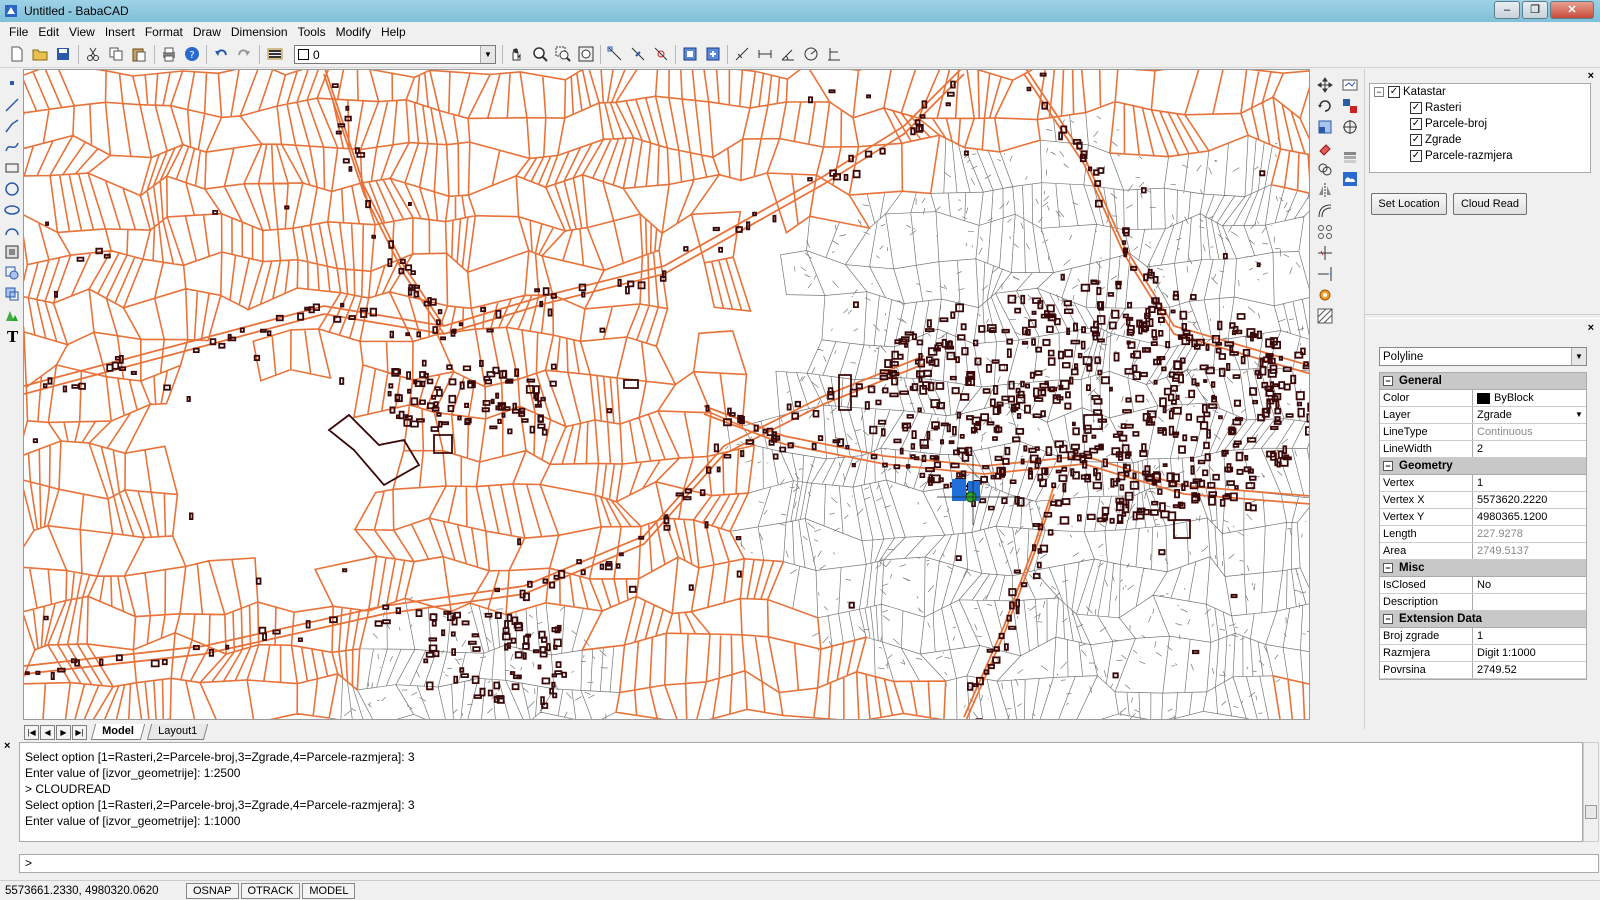 The image size is (1600, 900). Describe the element at coordinates (11, 272) in the screenshot. I see `region-icon` at that location.